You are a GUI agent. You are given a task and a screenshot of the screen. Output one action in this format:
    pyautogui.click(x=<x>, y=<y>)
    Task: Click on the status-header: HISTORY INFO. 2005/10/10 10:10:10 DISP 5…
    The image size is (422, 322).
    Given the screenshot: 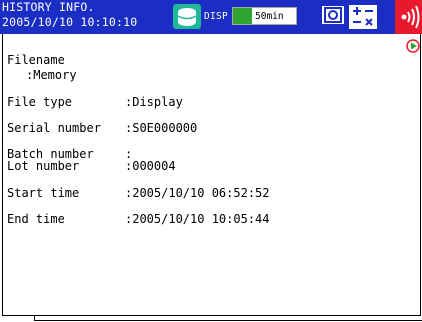 What is the action you would take?
    pyautogui.click(x=211, y=17)
    